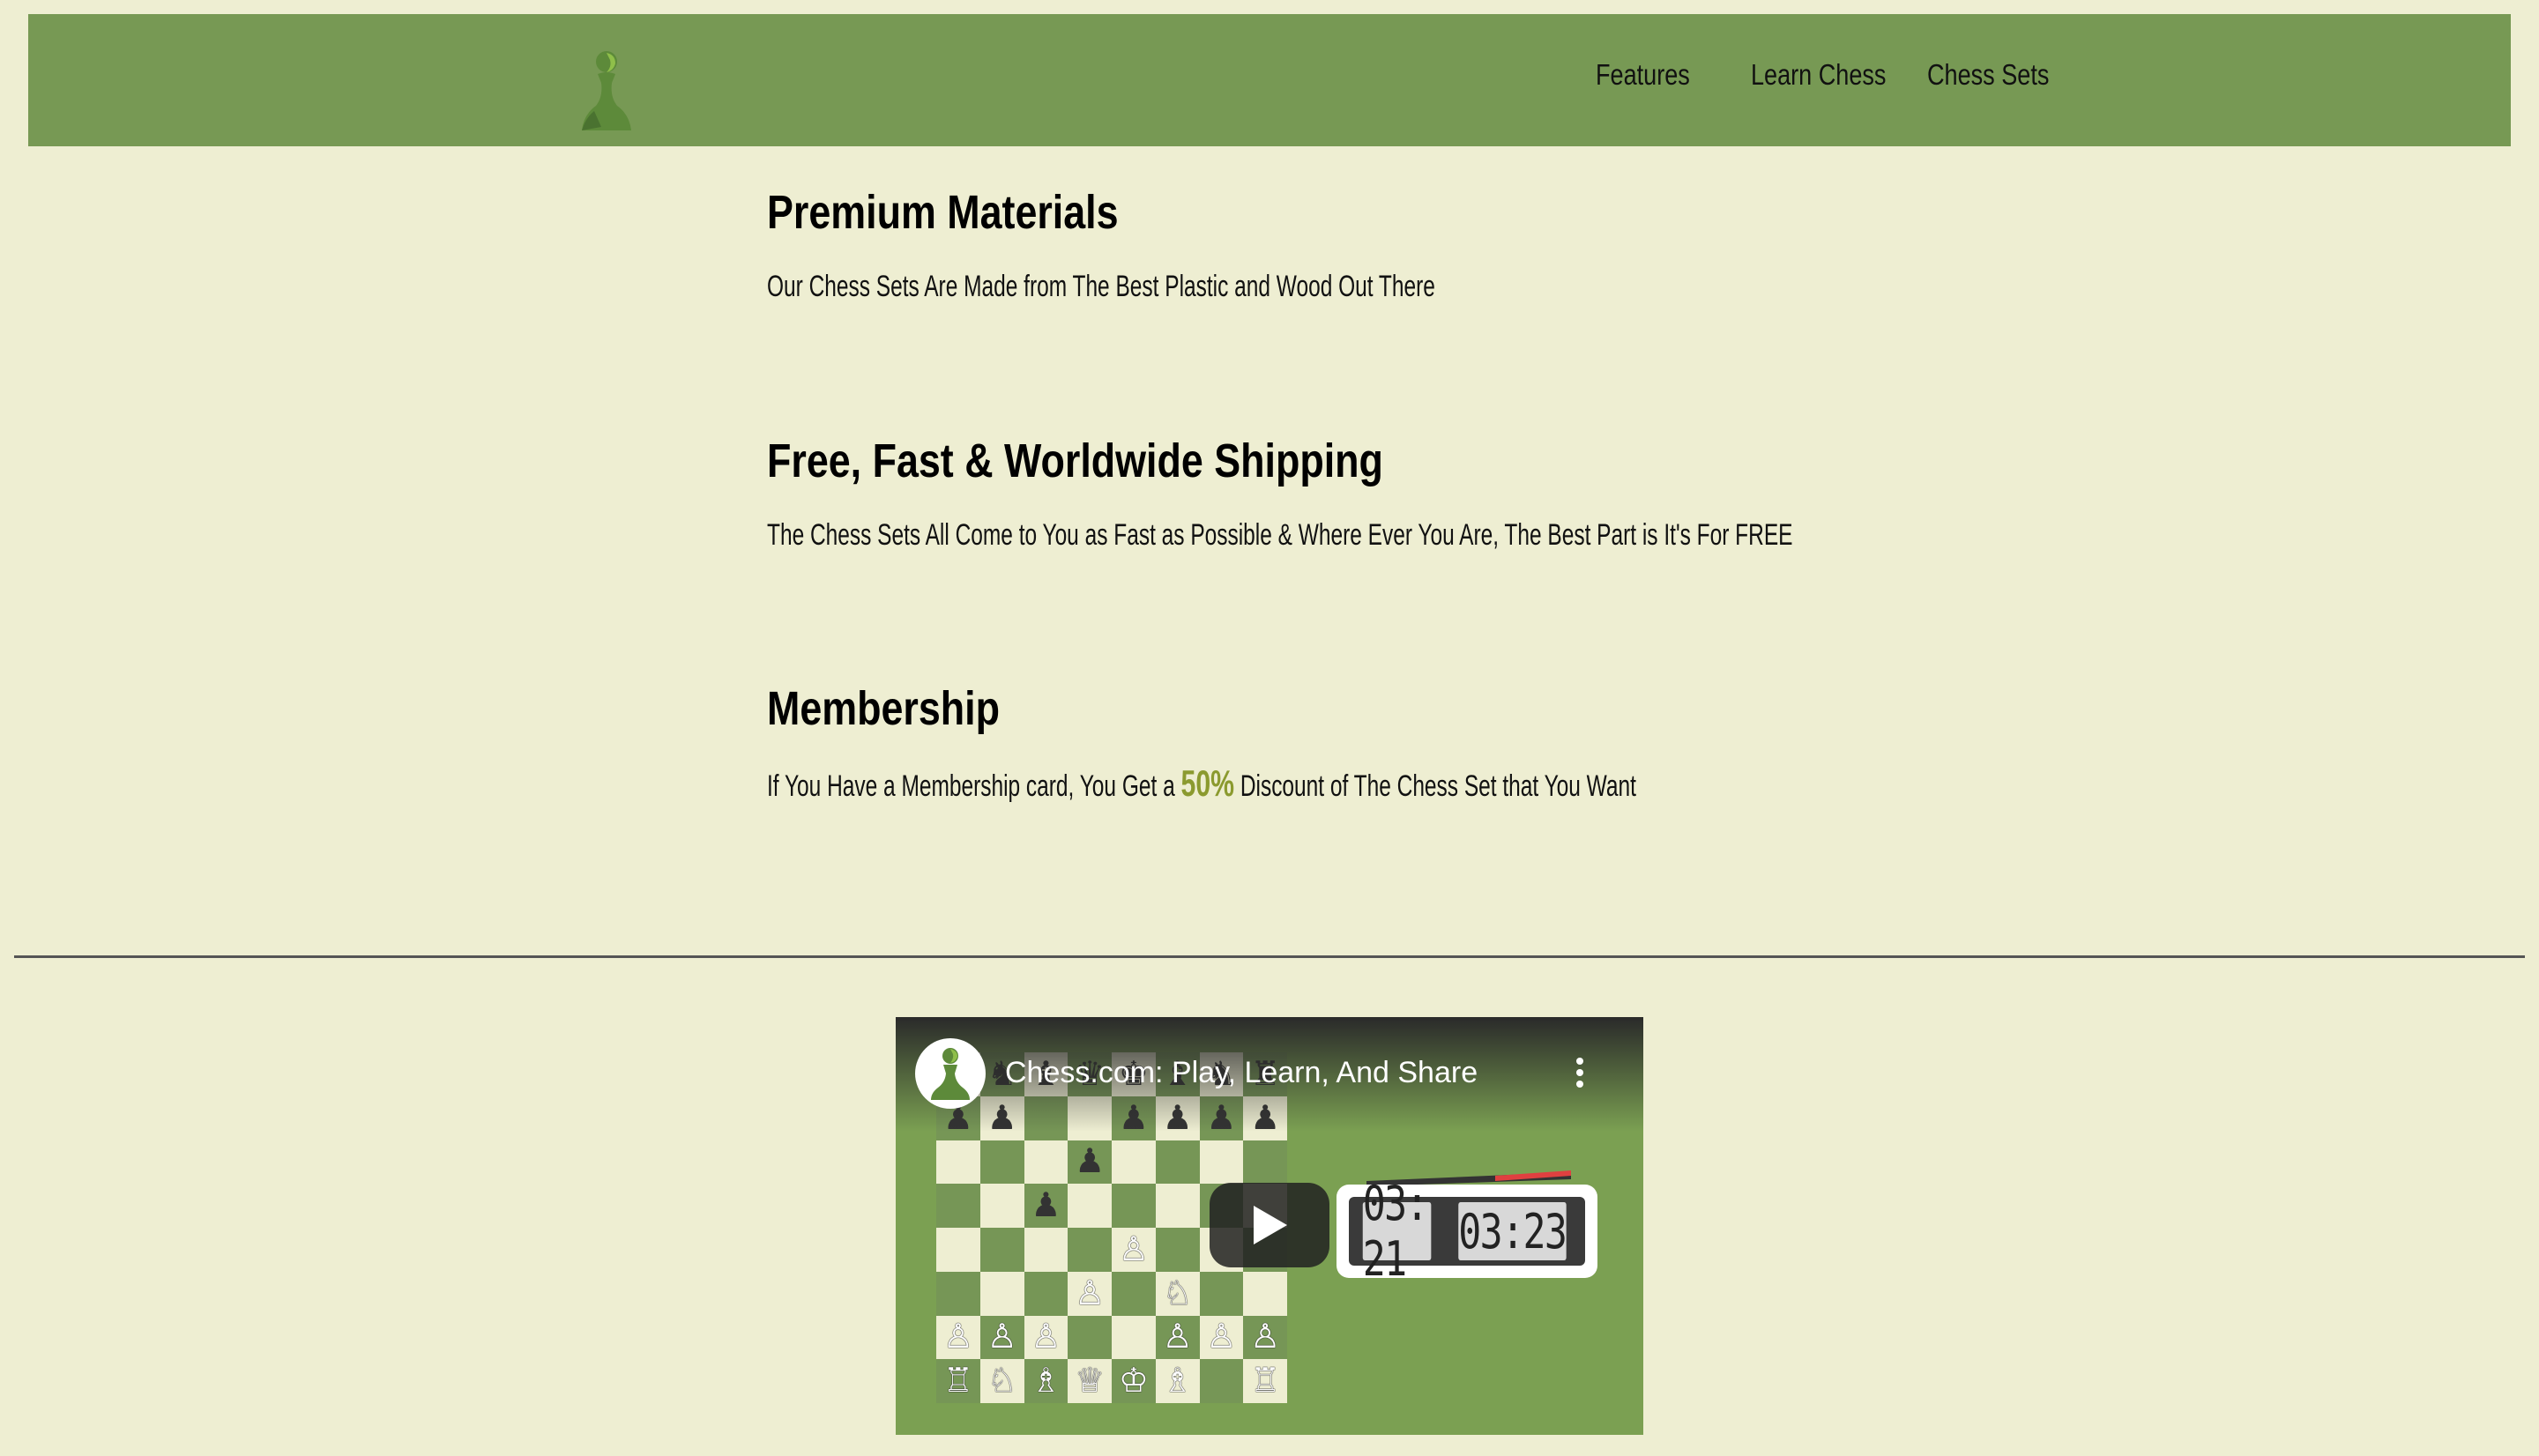 Image resolution: width=2539 pixels, height=1456 pixels. What do you see at coordinates (1397, 1231) in the screenshot?
I see `clock-left-time: 03: 21` at bounding box center [1397, 1231].